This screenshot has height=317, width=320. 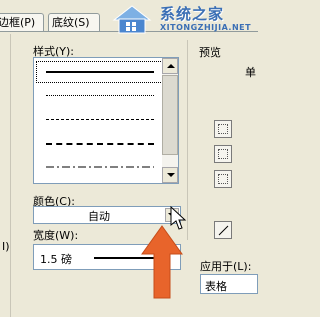 I want to click on scroll-thumb, so click(x=170, y=115).